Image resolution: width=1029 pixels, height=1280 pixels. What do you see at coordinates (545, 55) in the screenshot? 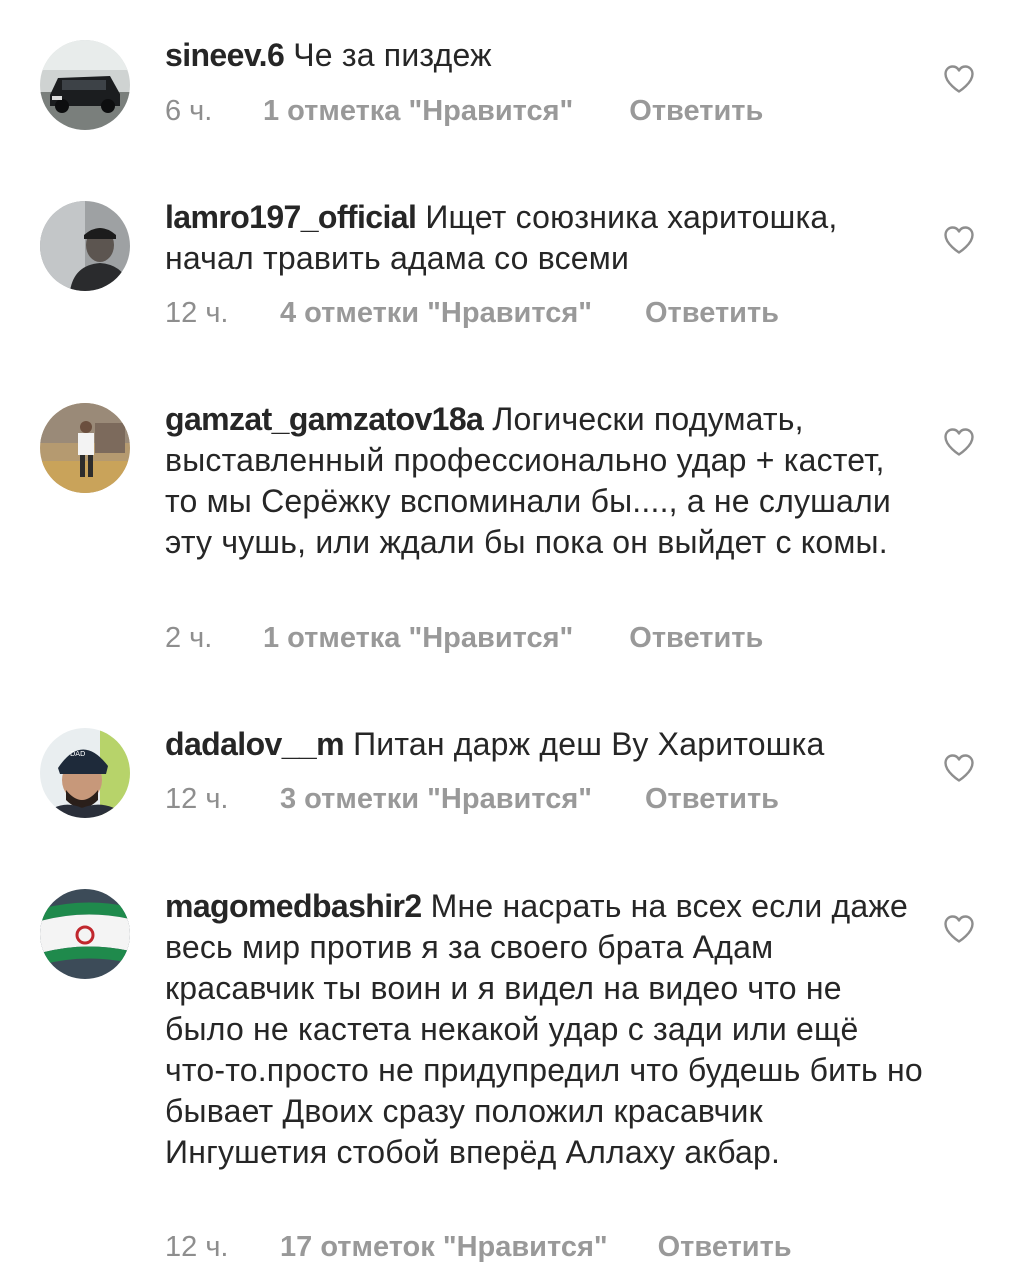
I see `comment-body: sineev.6 Че за пиздеж` at bounding box center [545, 55].